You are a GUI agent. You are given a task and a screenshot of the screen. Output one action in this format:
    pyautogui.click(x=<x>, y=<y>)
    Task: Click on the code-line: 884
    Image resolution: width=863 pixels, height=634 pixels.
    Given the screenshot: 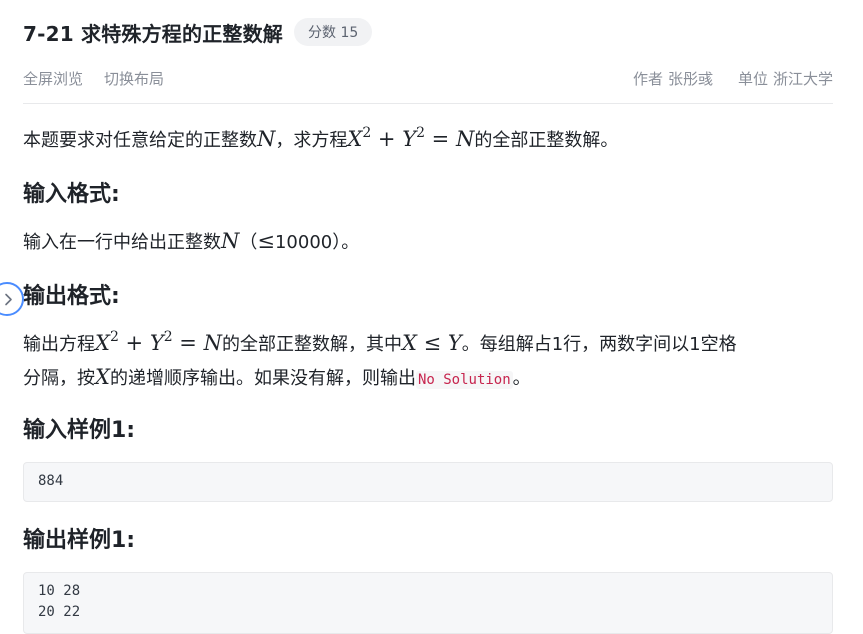 What is the action you would take?
    pyautogui.click(x=51, y=481)
    